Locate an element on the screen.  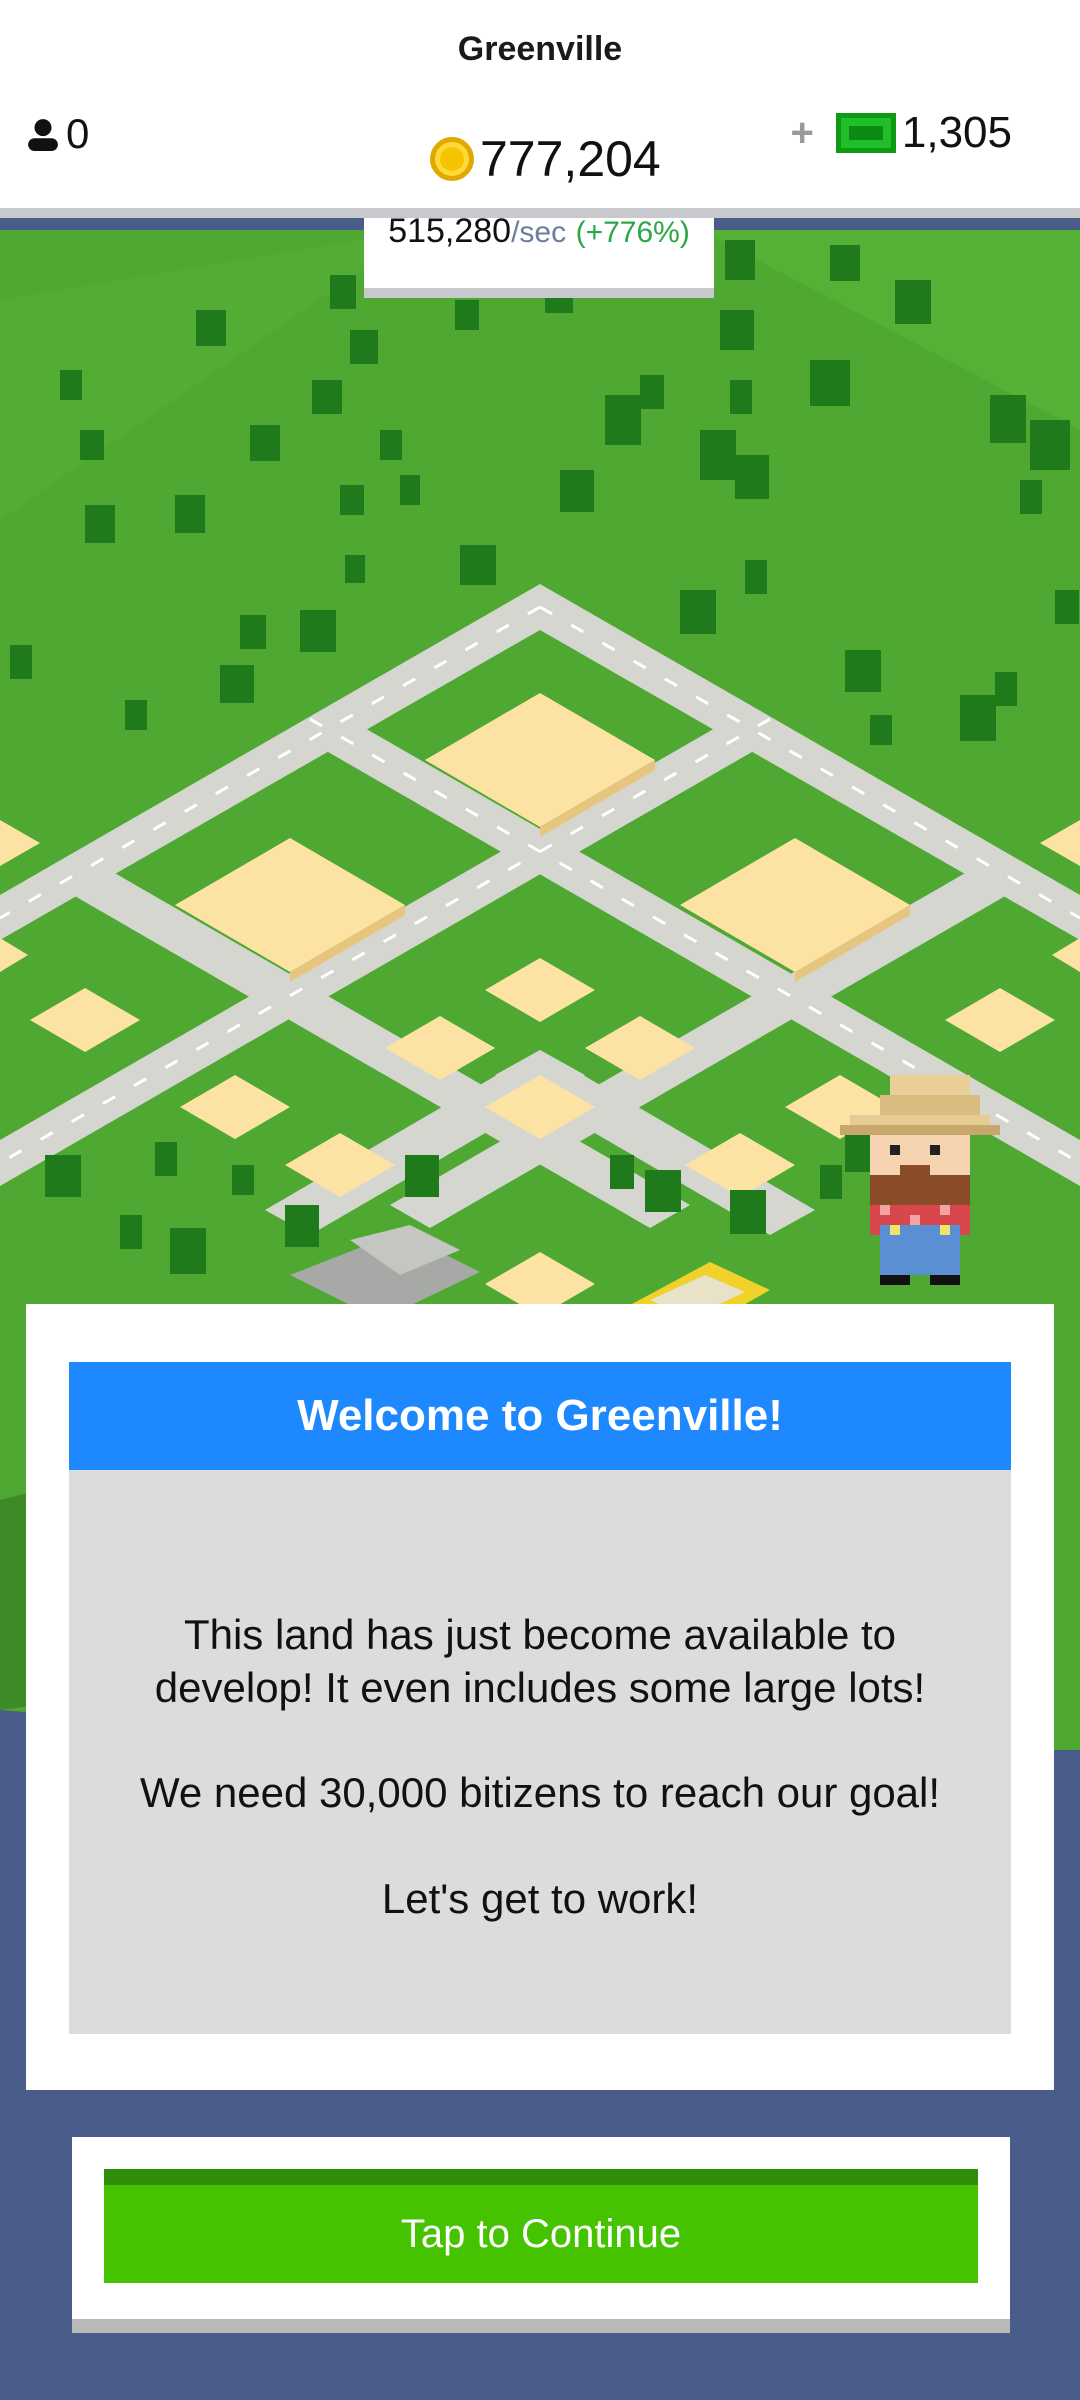
coin-balance: 777,204 is located at coordinates (545, 159).